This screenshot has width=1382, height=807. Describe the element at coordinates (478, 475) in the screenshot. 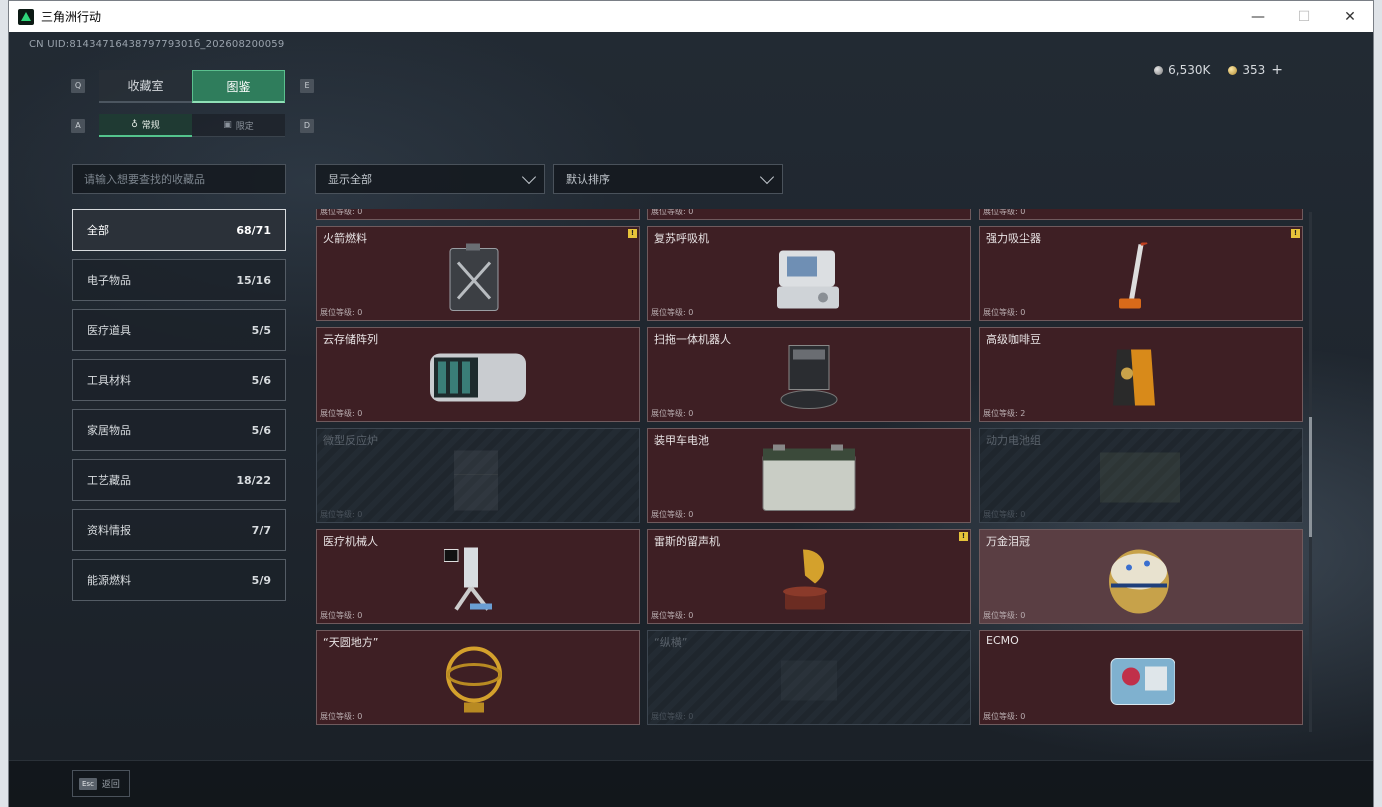

I see `collection-card: 微型反应炉展位等级: 0` at that location.